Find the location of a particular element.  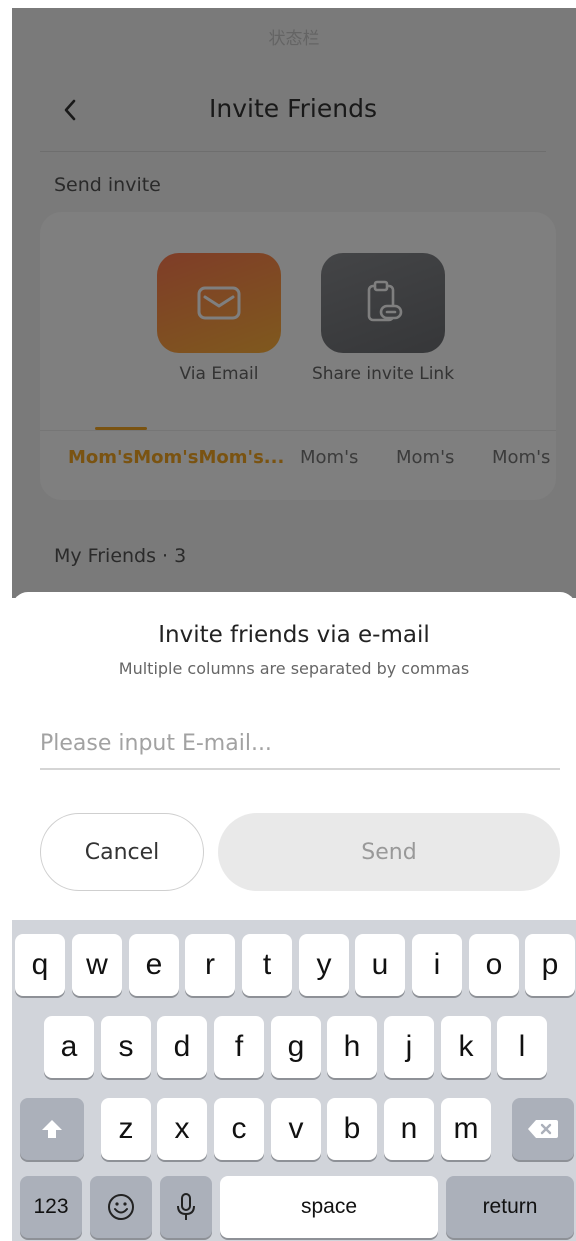

key-j: j is located at coordinates (409, 1047).